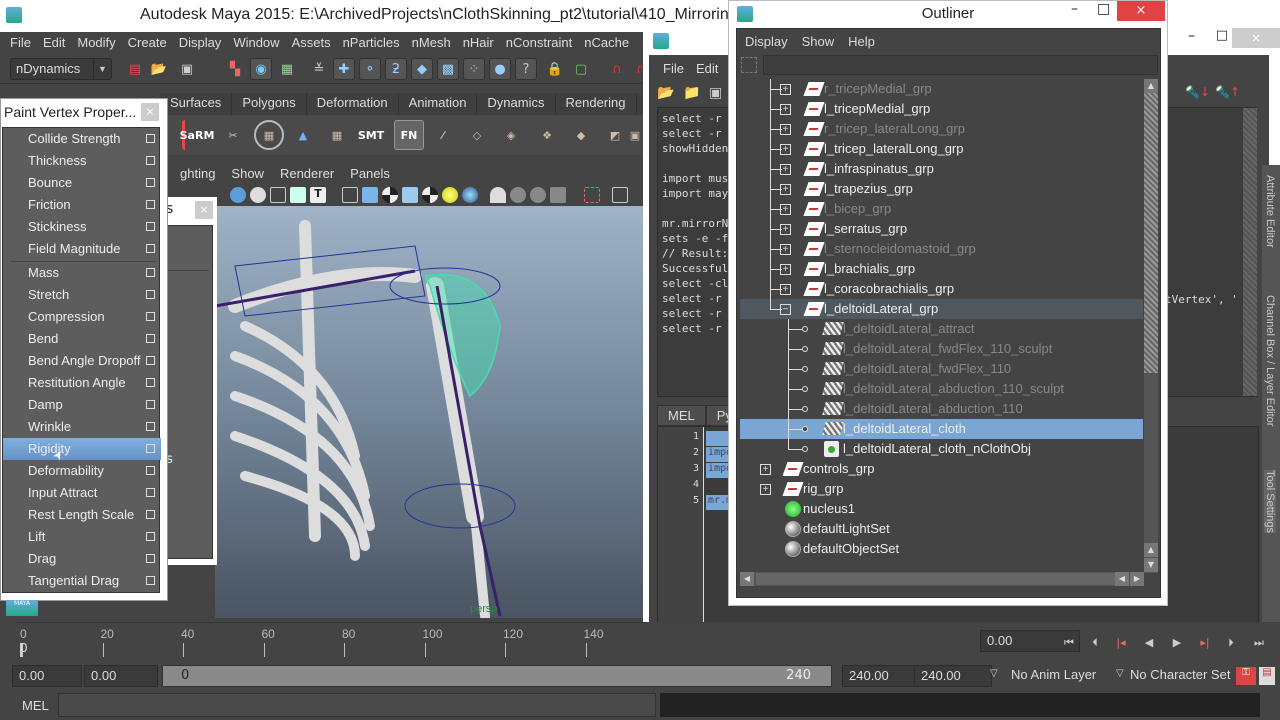 Image resolution: width=1280 pixels, height=720 pixels. What do you see at coordinates (443, 135) in the screenshot?
I see `split-tool-icon: ⁄` at bounding box center [443, 135].